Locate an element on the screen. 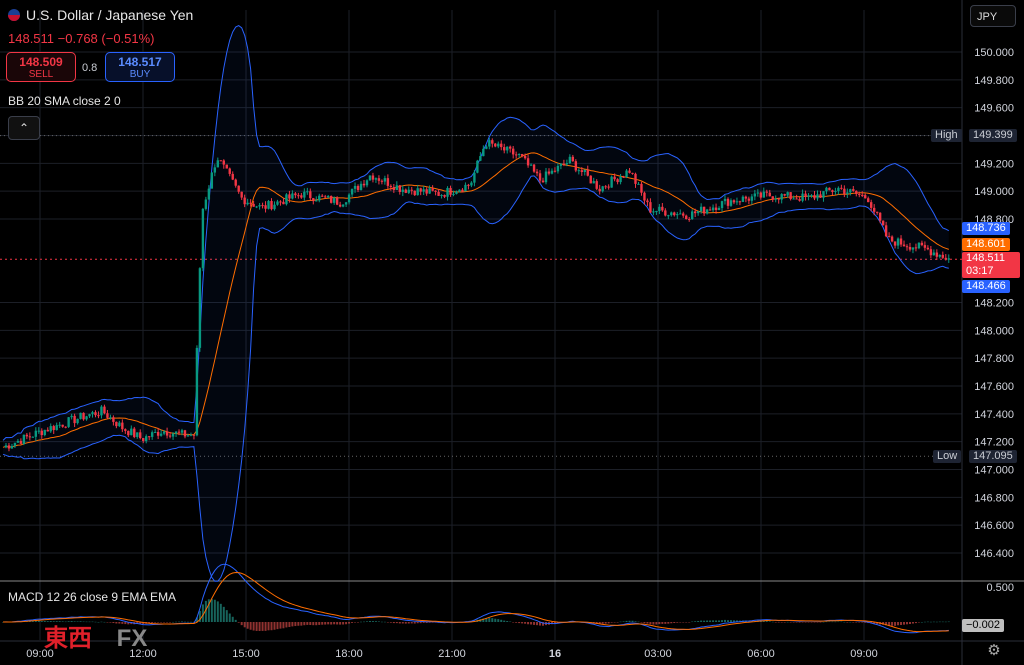  symbol-title: U.S. Dollar / Japanese Yen is located at coordinates (100, 15).